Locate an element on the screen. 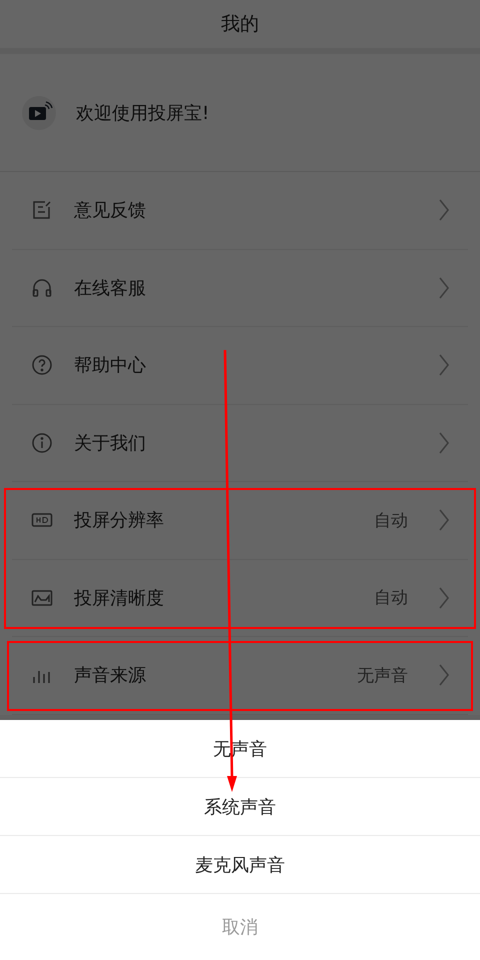 This screenshot has width=480, height=960. settings-row: 在线客服 is located at coordinates (240, 288).